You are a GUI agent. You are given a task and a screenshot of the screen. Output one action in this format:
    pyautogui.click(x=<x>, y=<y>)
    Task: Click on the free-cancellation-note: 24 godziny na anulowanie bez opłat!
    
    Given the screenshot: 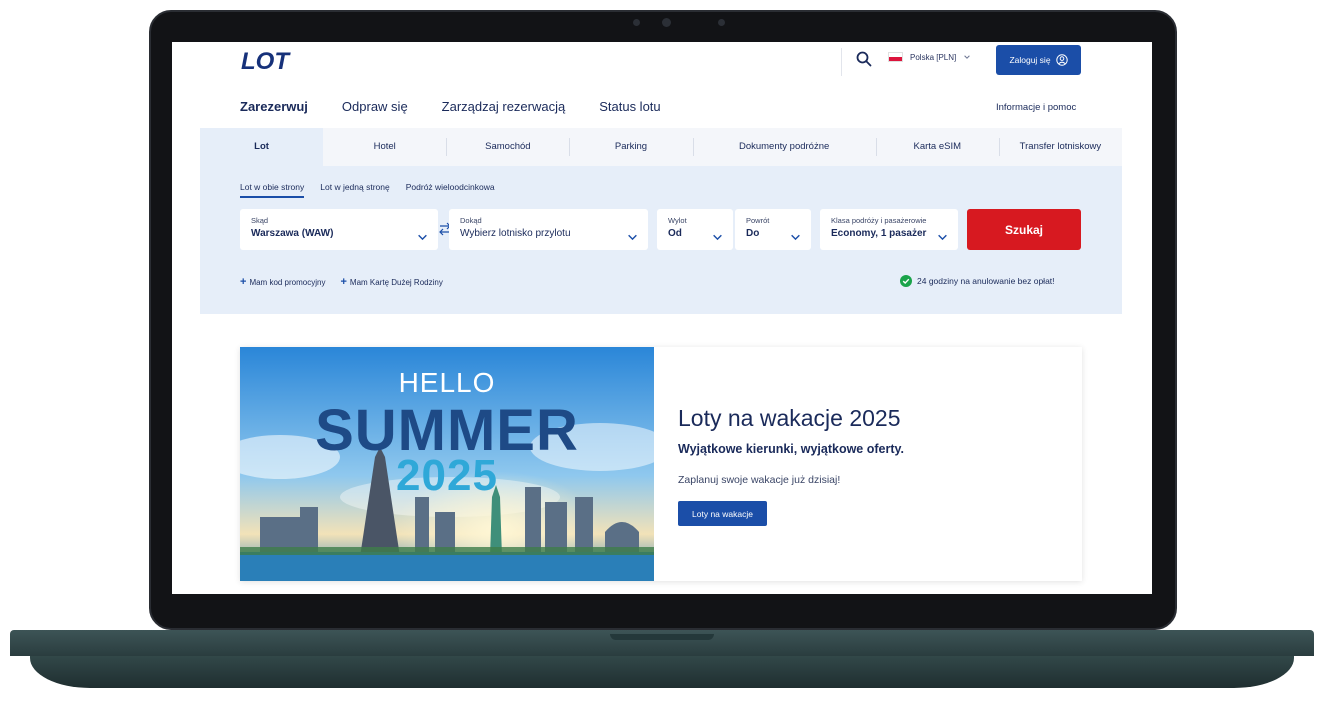 What is the action you would take?
    pyautogui.click(x=977, y=281)
    